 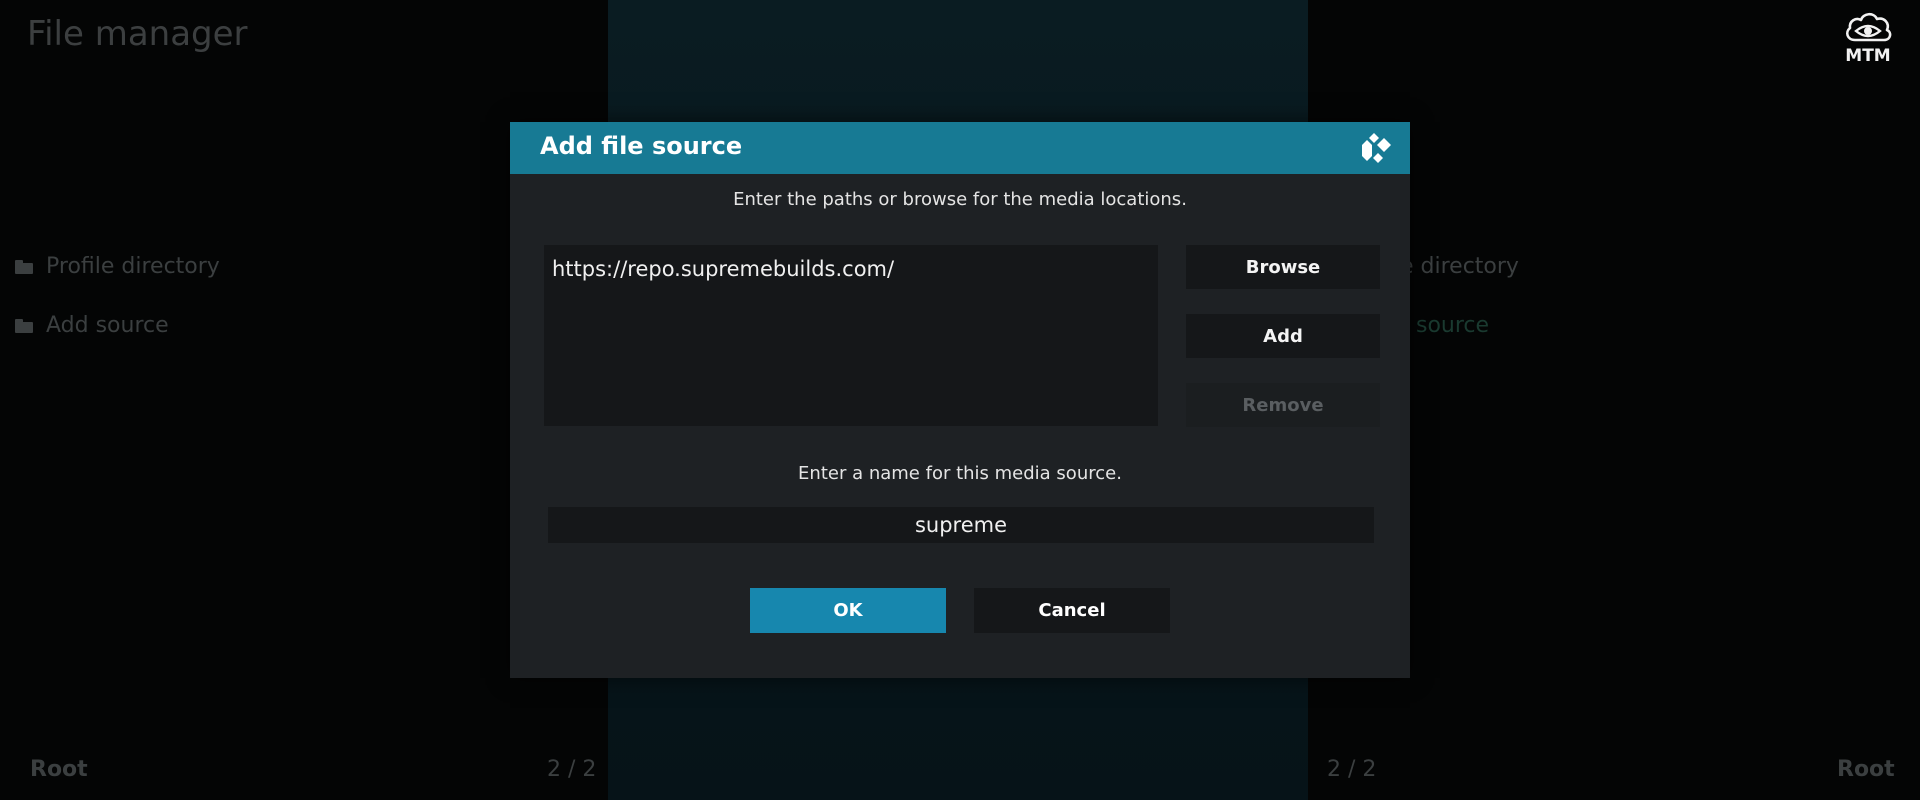 I want to click on name-instruction: Enter a name for this media source., so click(x=960, y=473).